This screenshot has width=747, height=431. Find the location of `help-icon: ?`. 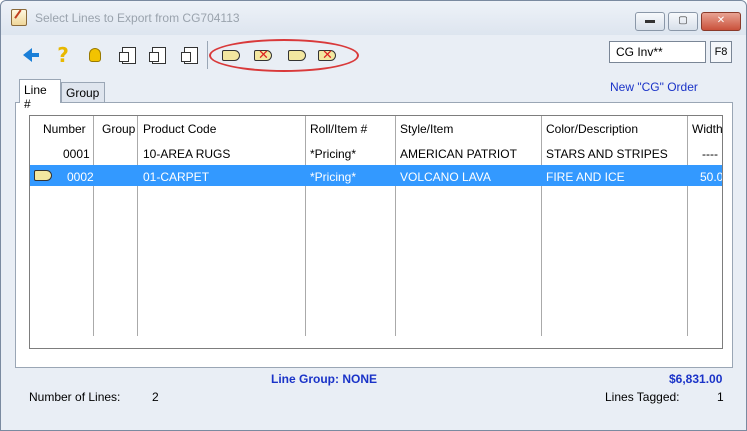

help-icon: ? is located at coordinates (63, 55).